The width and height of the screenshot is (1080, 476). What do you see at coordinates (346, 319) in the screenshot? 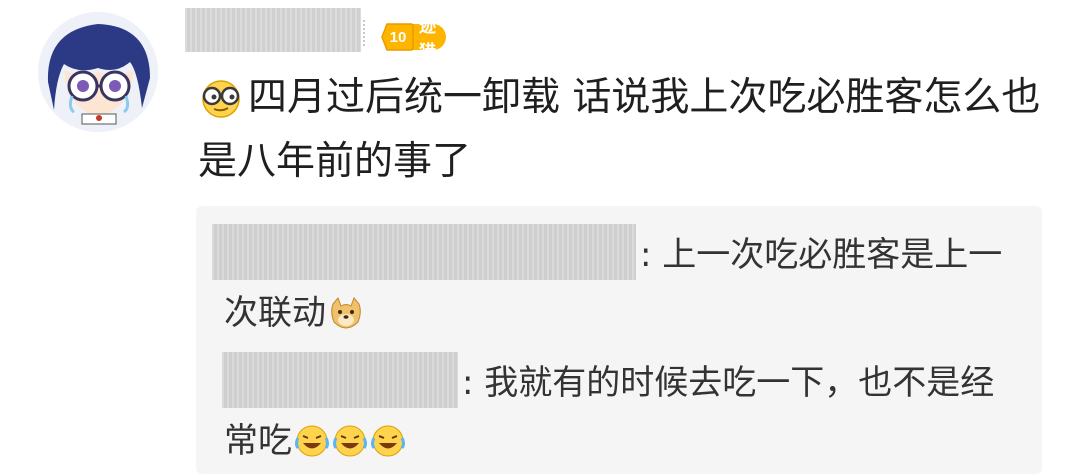
I see `doge-emoji-icon` at bounding box center [346, 319].